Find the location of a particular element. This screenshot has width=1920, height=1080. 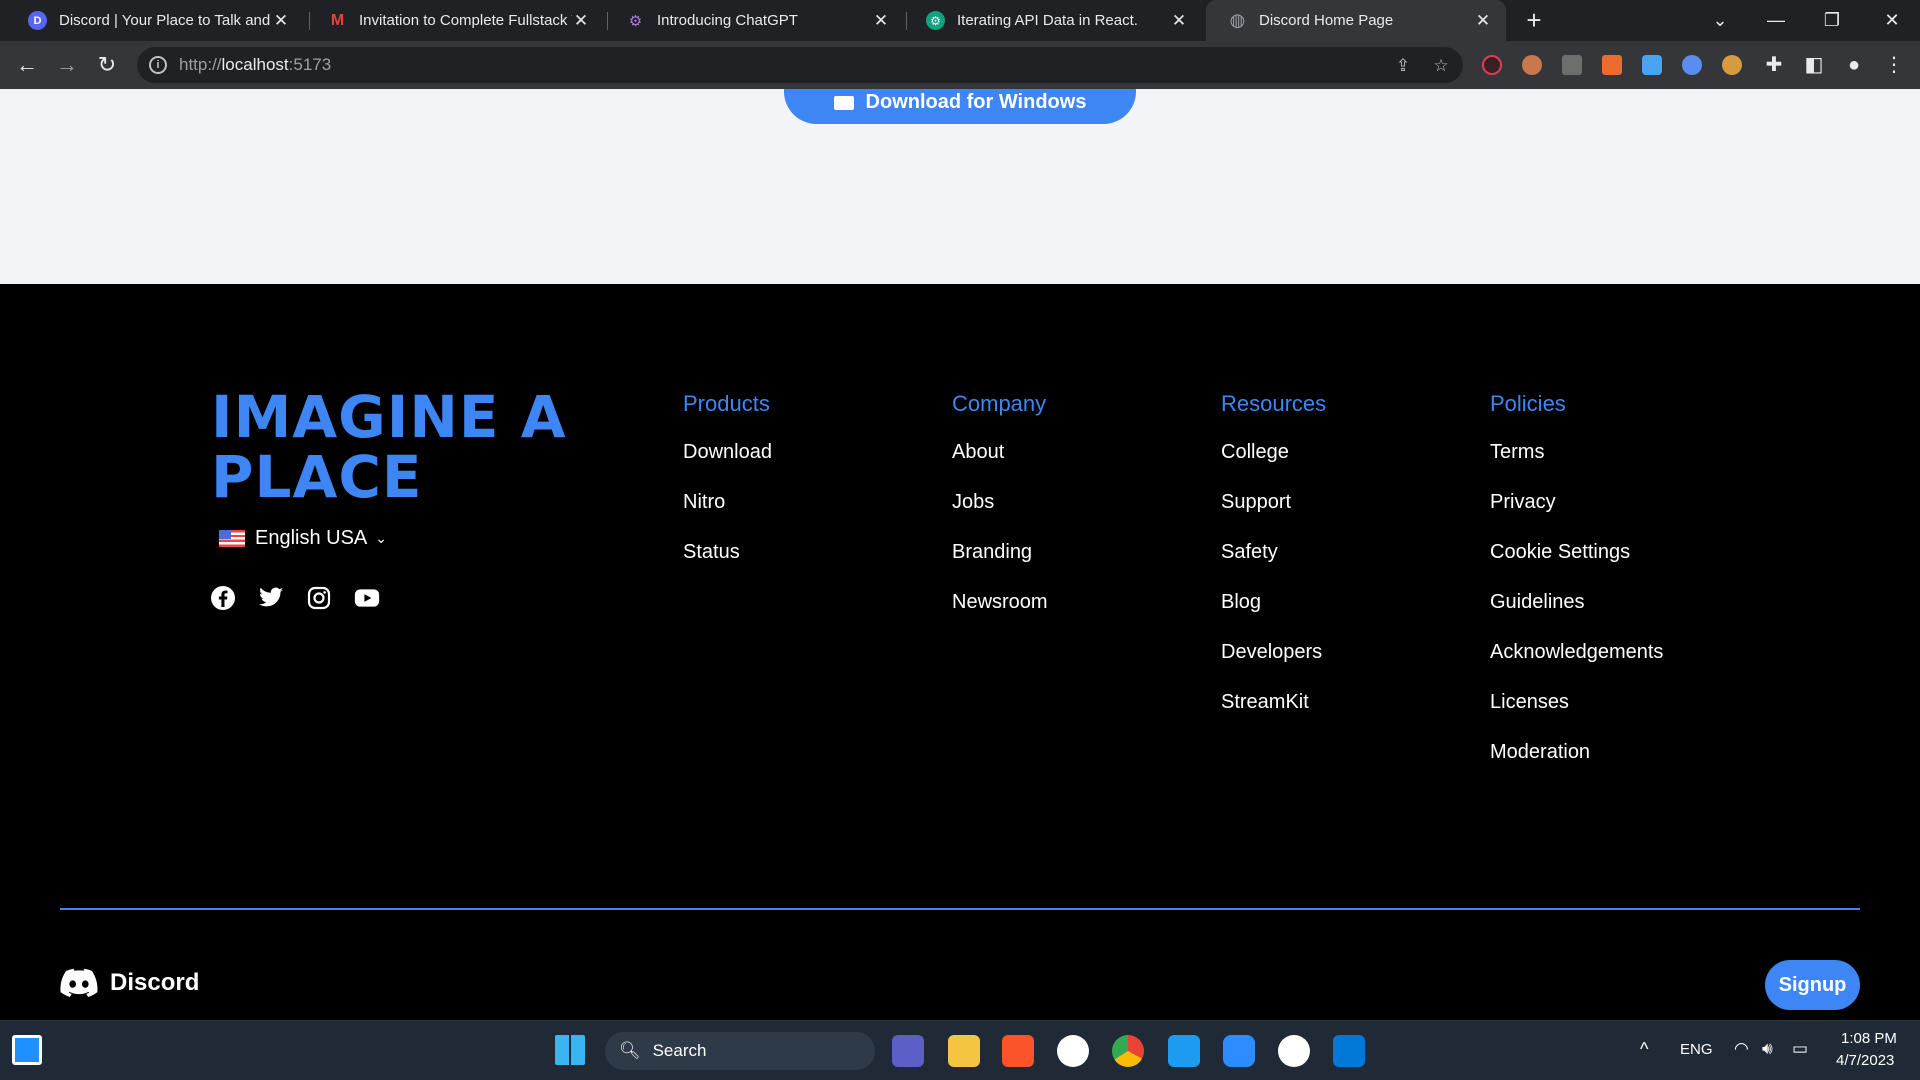

address-bar: i http://localhost:5173 ⇪ ☆ is located at coordinates (800, 65).